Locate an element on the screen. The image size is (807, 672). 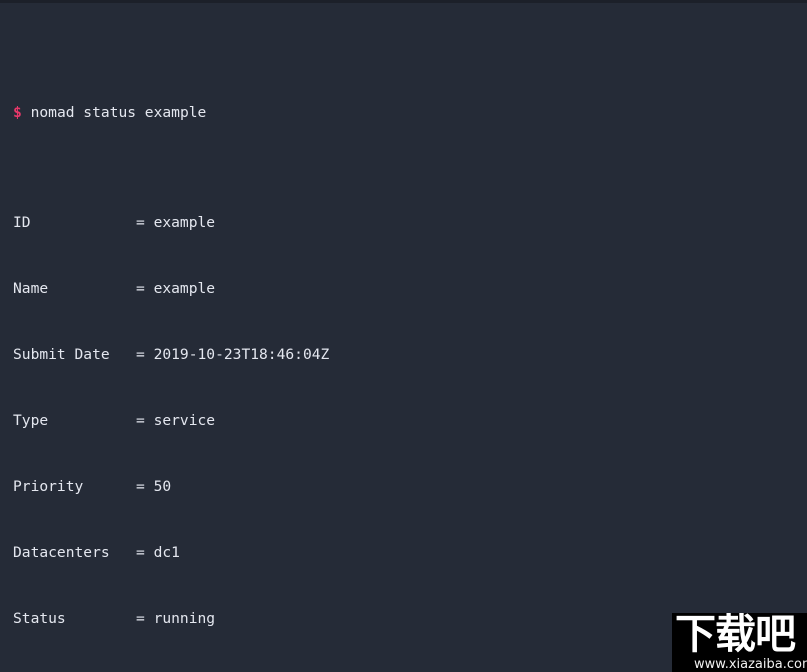
job-field-type: Type = service is located at coordinates (114, 420).